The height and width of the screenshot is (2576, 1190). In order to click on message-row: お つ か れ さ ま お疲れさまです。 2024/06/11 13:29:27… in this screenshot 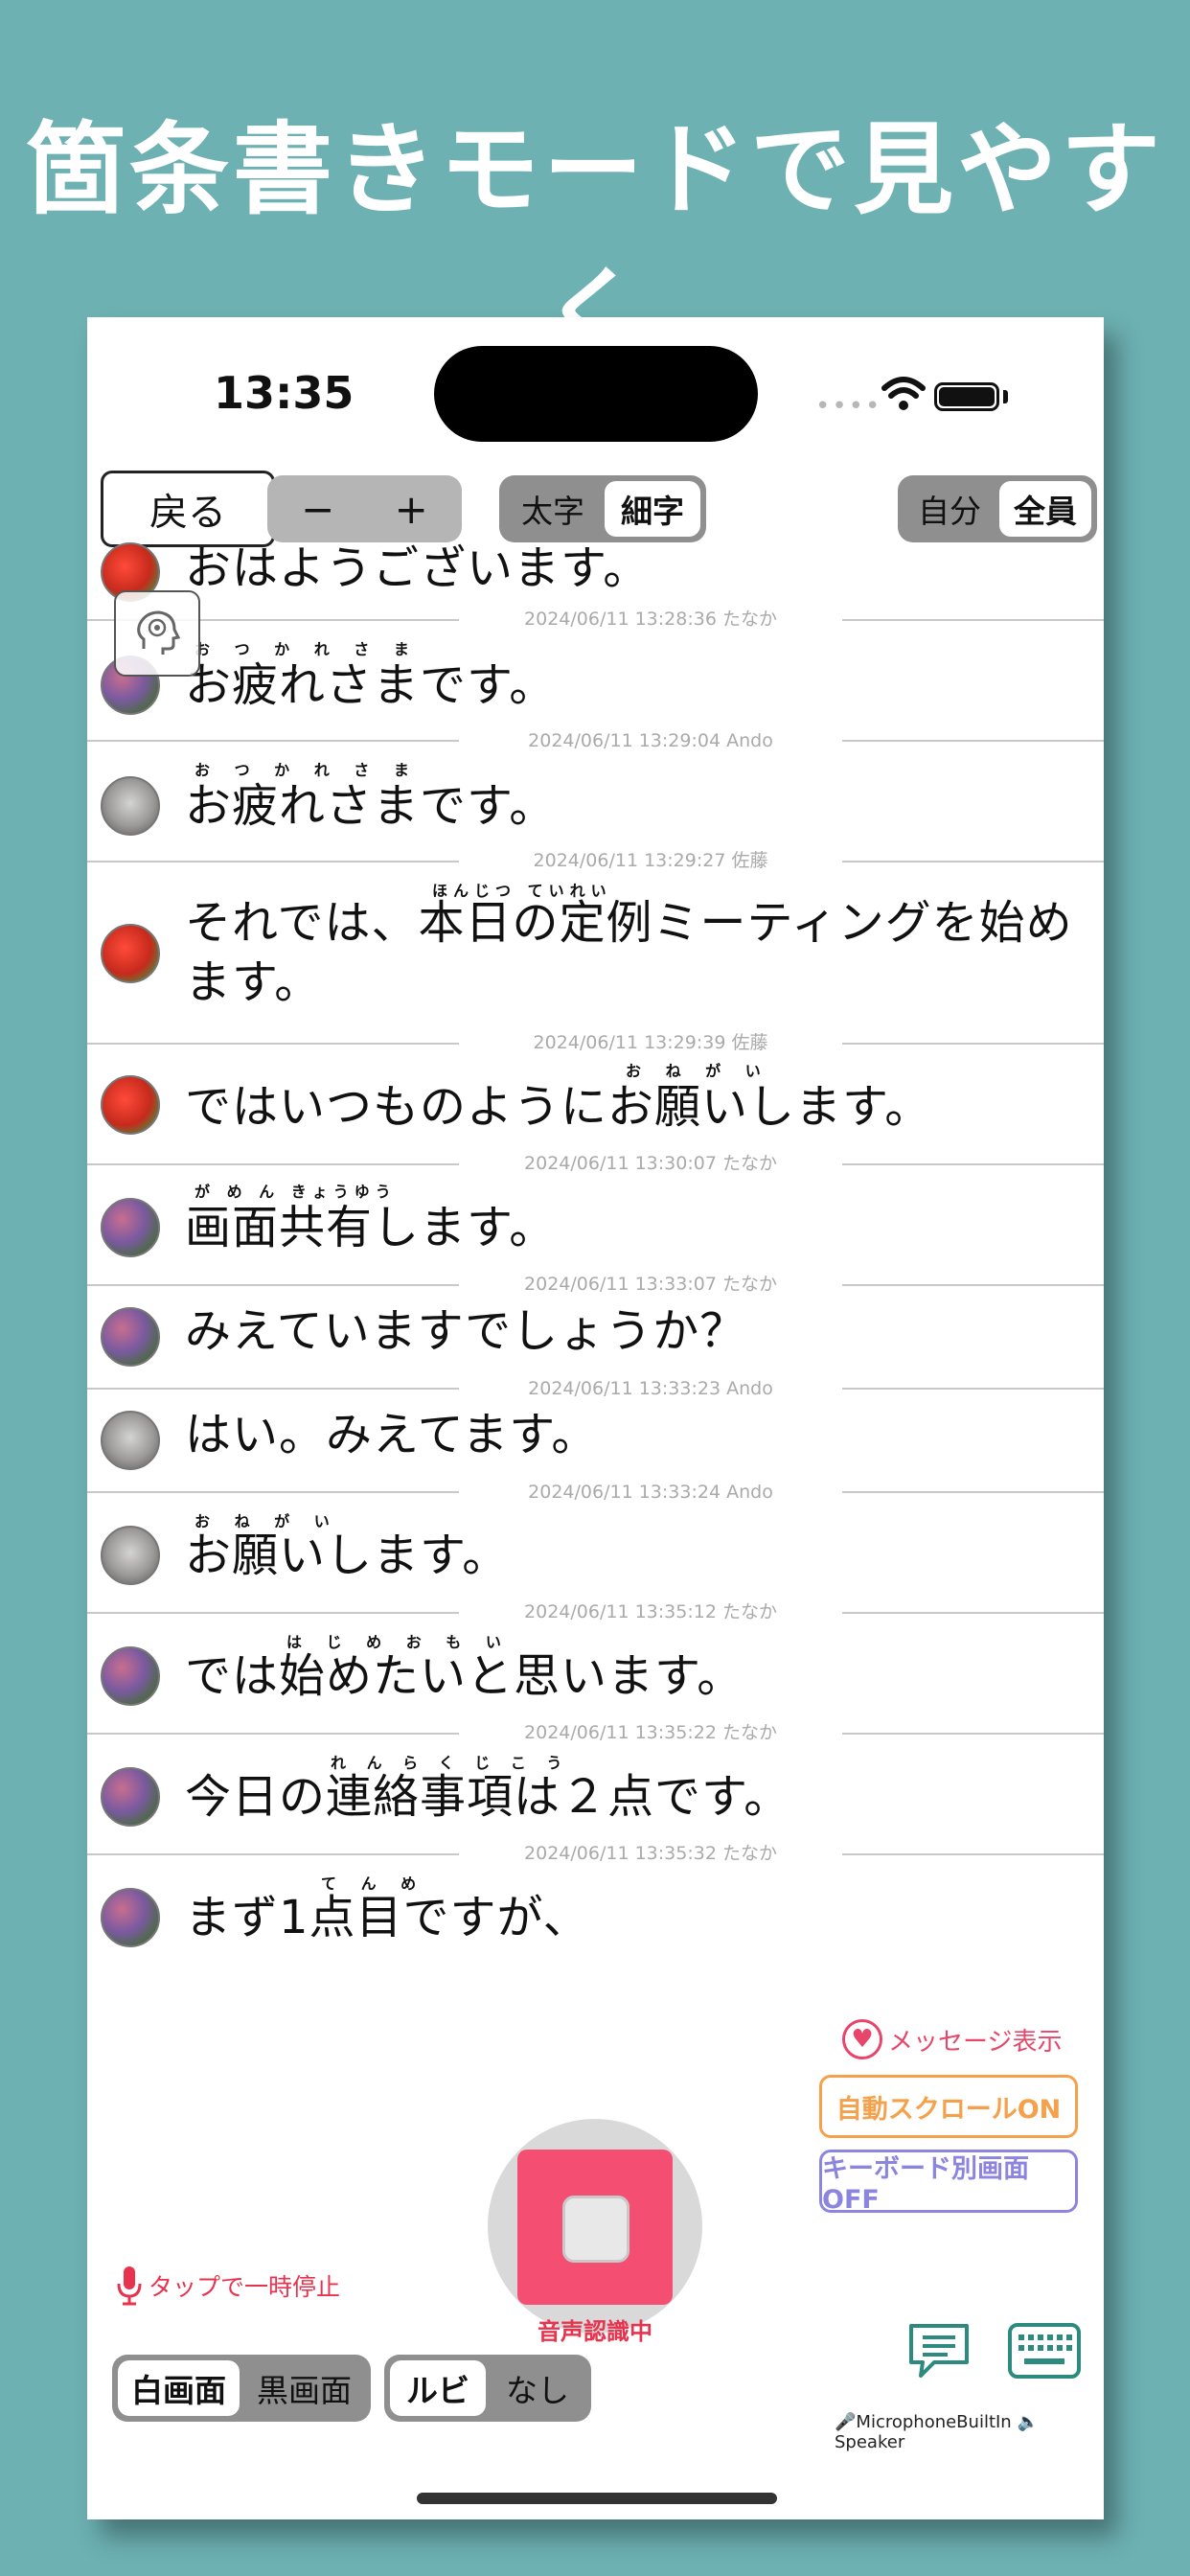, I will do `click(595, 807)`.